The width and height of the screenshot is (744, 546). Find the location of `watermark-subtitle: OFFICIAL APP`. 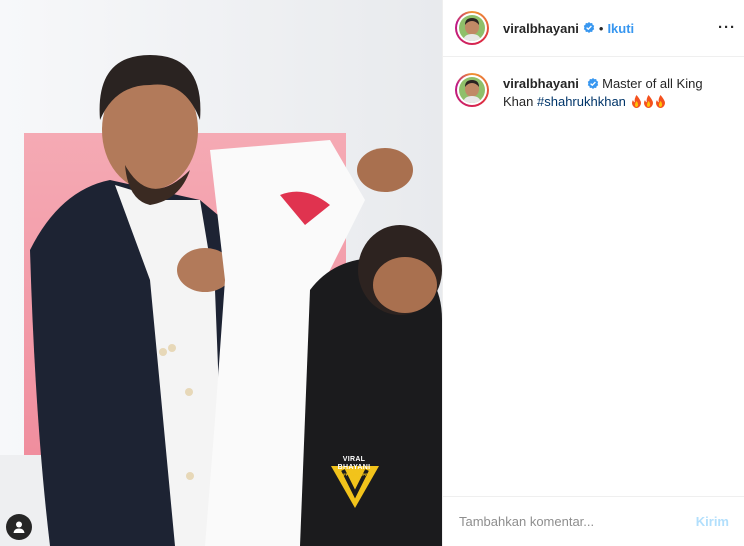

watermark-subtitle: OFFICIAL APP is located at coordinates (354, 474).